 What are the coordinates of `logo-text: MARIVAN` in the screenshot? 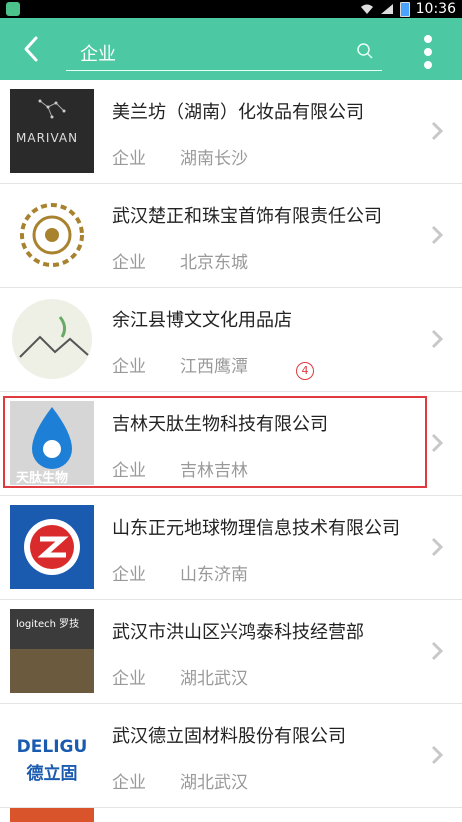 It's located at (47, 138).